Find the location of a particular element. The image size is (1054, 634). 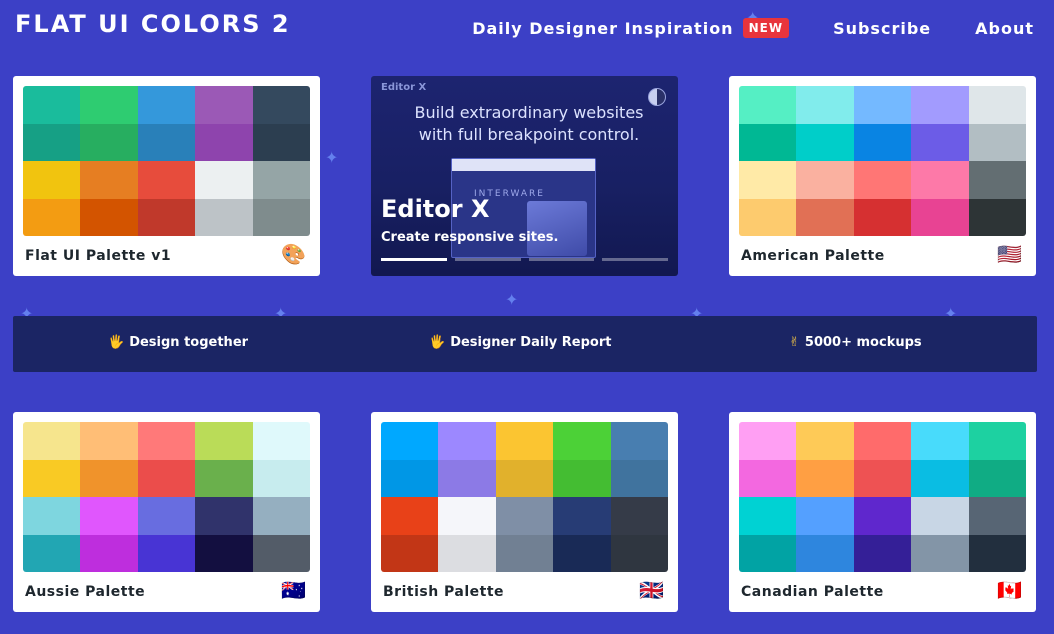

palette-card: Canadian Palette 🇨🇦 is located at coordinates (882, 512).